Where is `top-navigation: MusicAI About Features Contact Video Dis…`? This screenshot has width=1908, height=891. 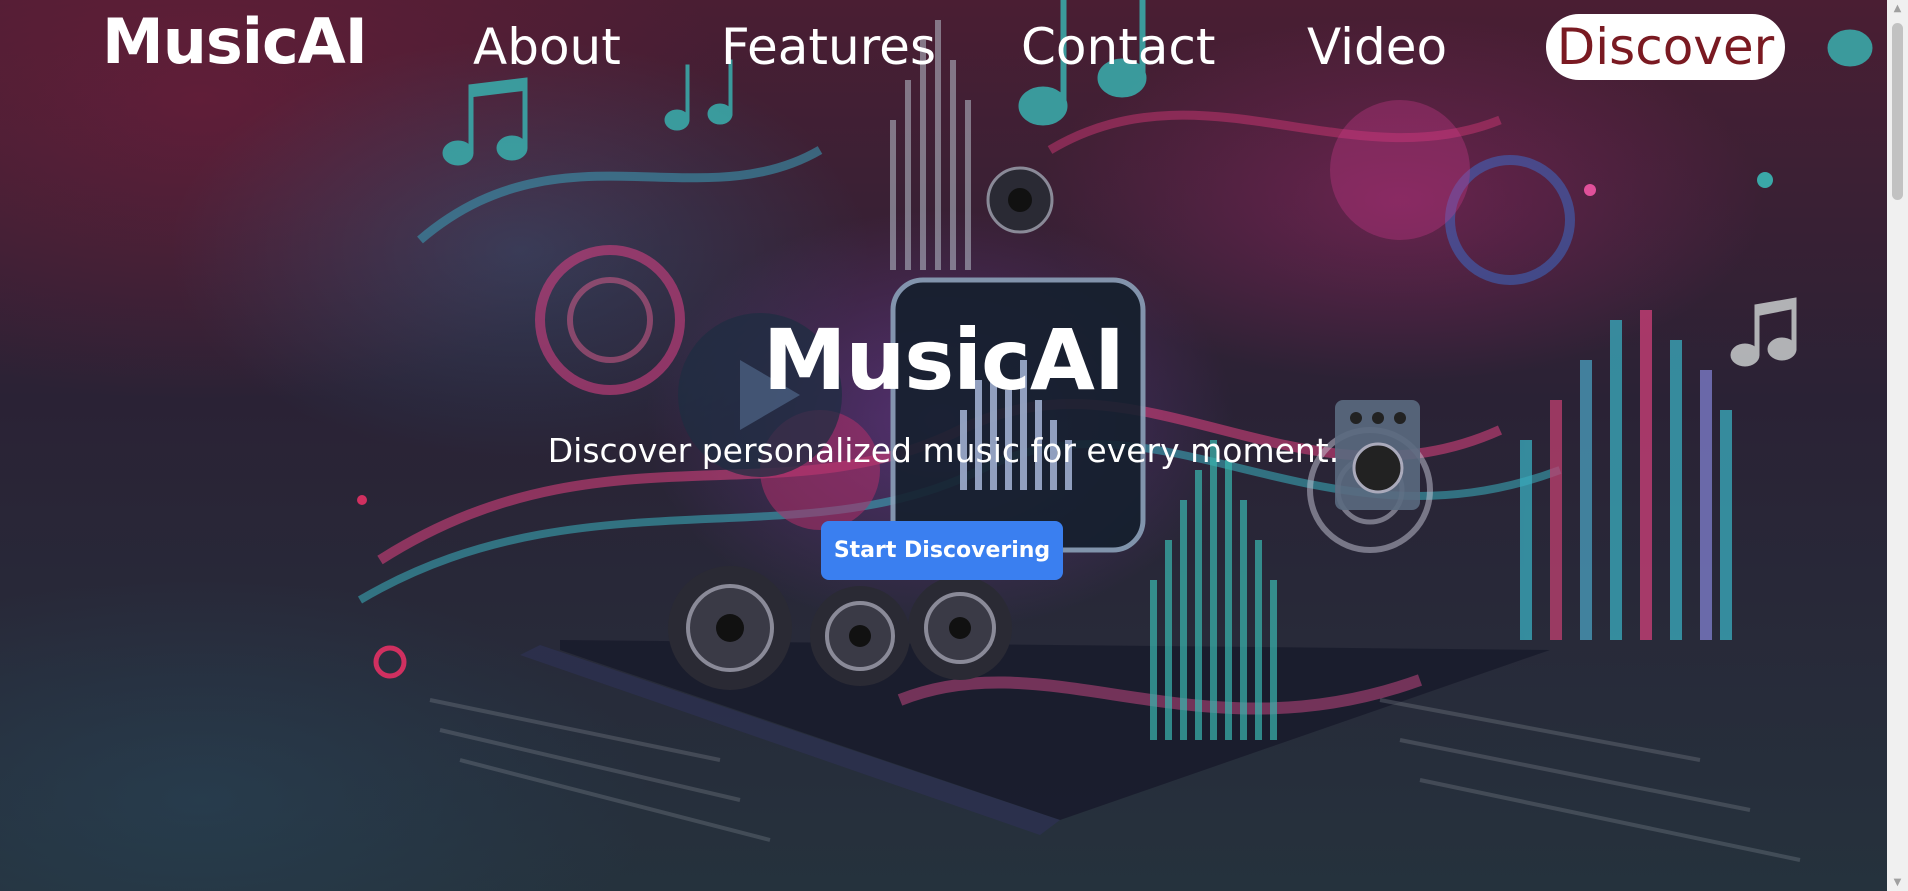 top-navigation: MusicAI About Features Contact Video Dis… is located at coordinates (943, 47).